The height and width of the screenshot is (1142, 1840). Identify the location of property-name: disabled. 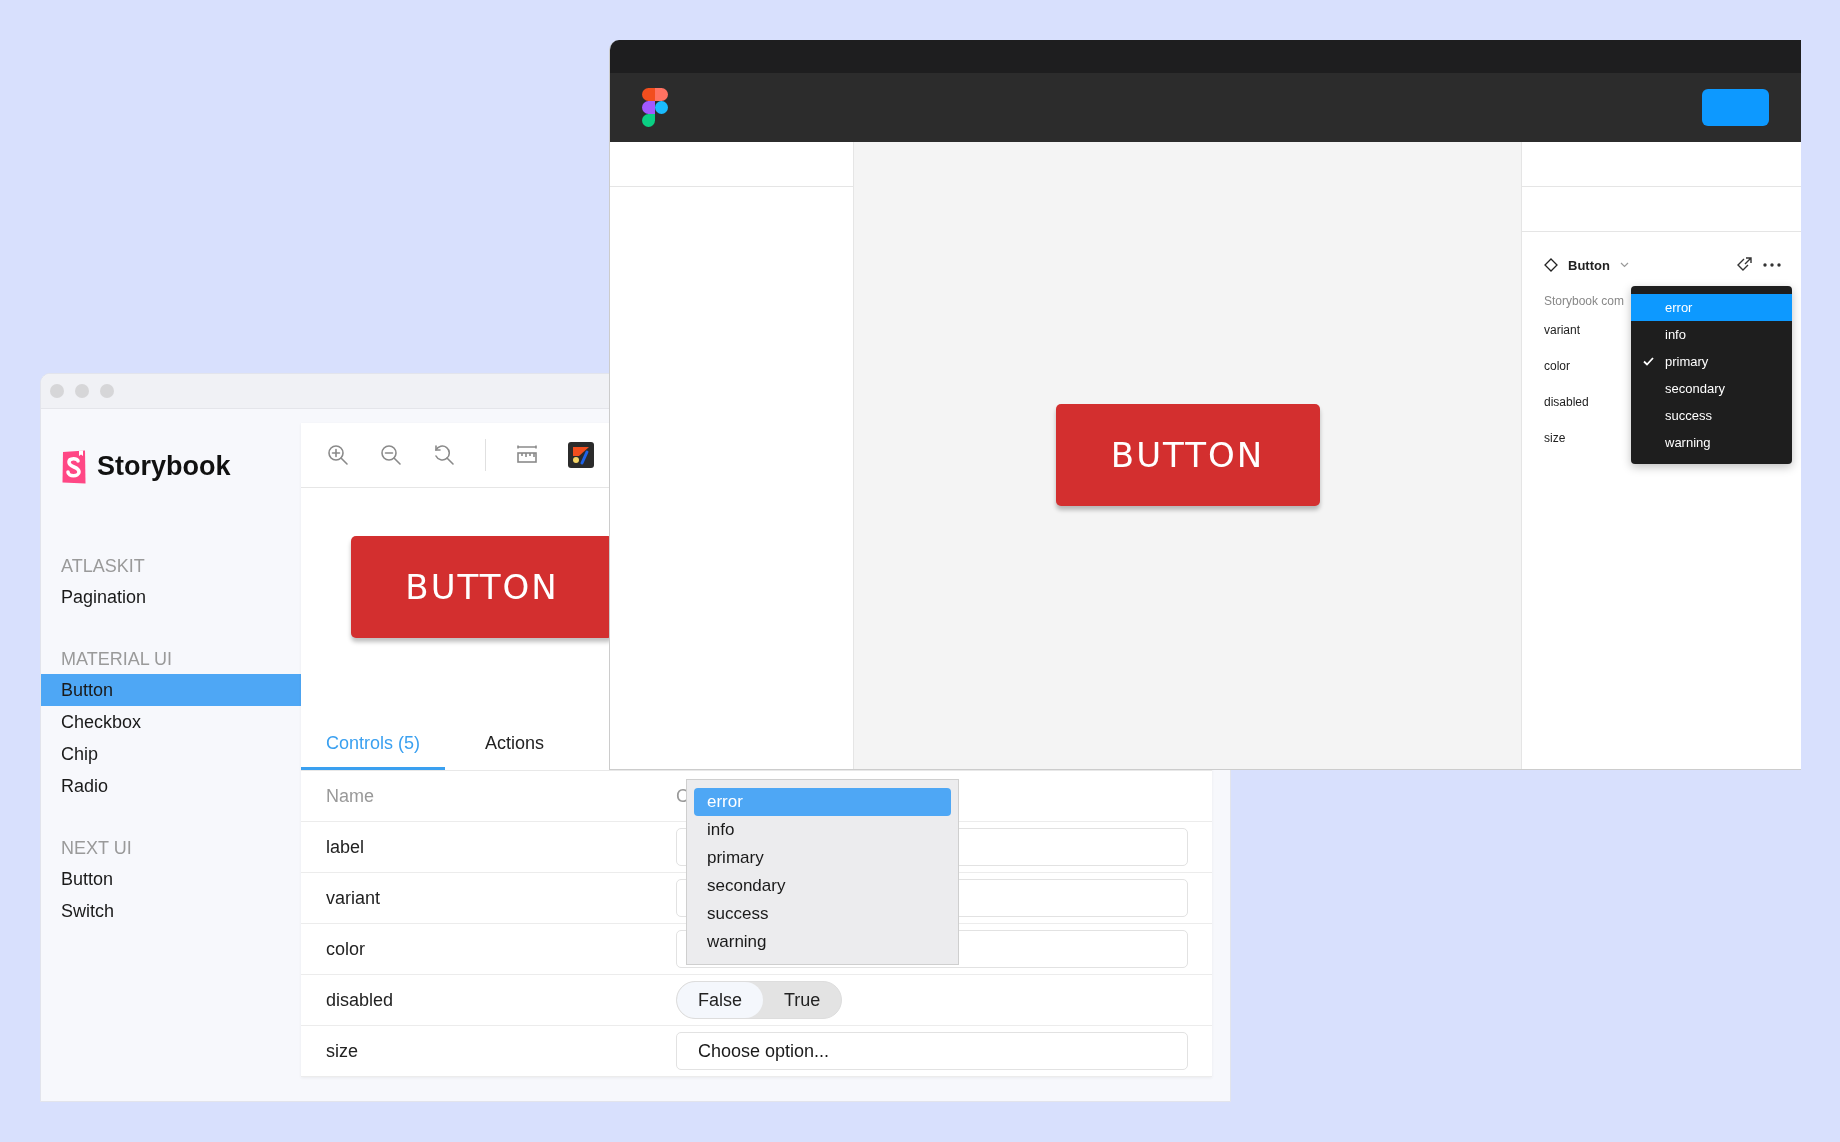
(360, 1000).